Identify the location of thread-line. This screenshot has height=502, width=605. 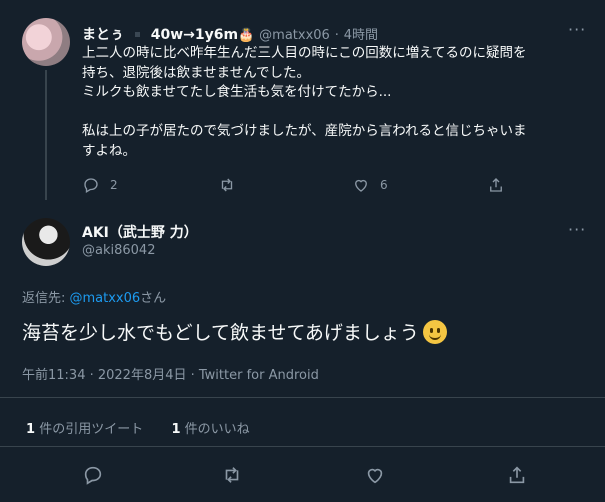
(46, 135).